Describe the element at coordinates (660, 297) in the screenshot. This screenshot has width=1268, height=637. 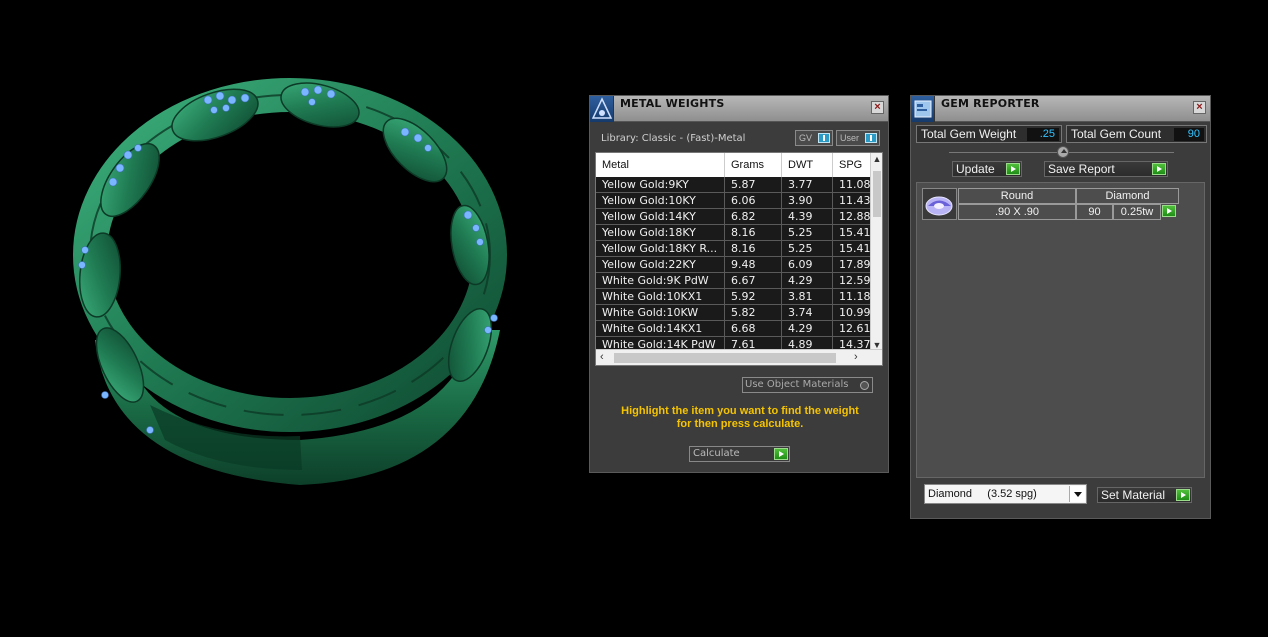
I see `cell-metal: White Gold:10KX1` at that location.